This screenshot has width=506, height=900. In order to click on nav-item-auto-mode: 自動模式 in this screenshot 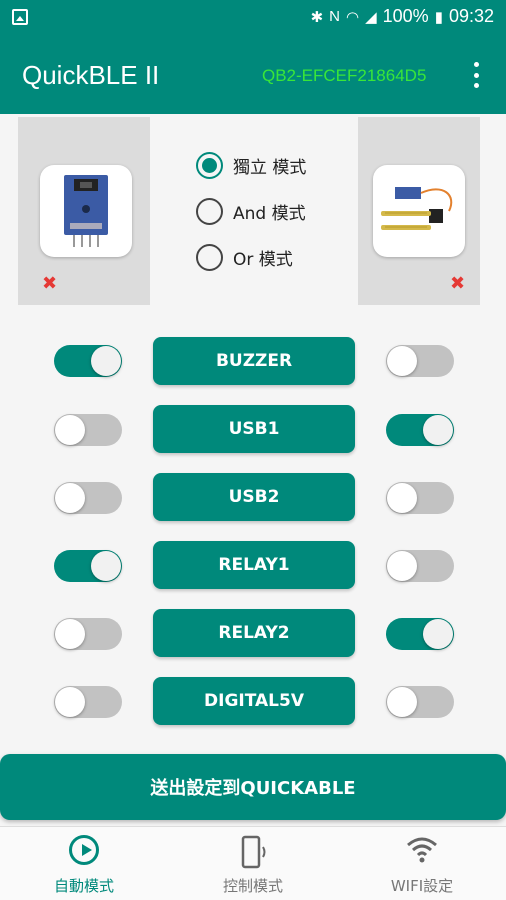, I will do `click(84, 863)`.